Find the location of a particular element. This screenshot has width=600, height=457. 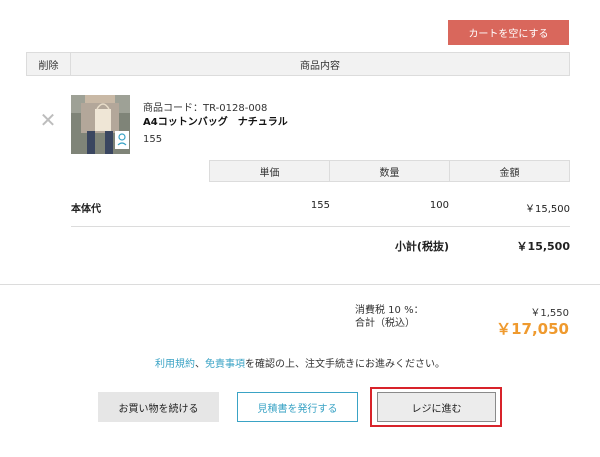

tote-bag-photo is located at coordinates (100, 124).